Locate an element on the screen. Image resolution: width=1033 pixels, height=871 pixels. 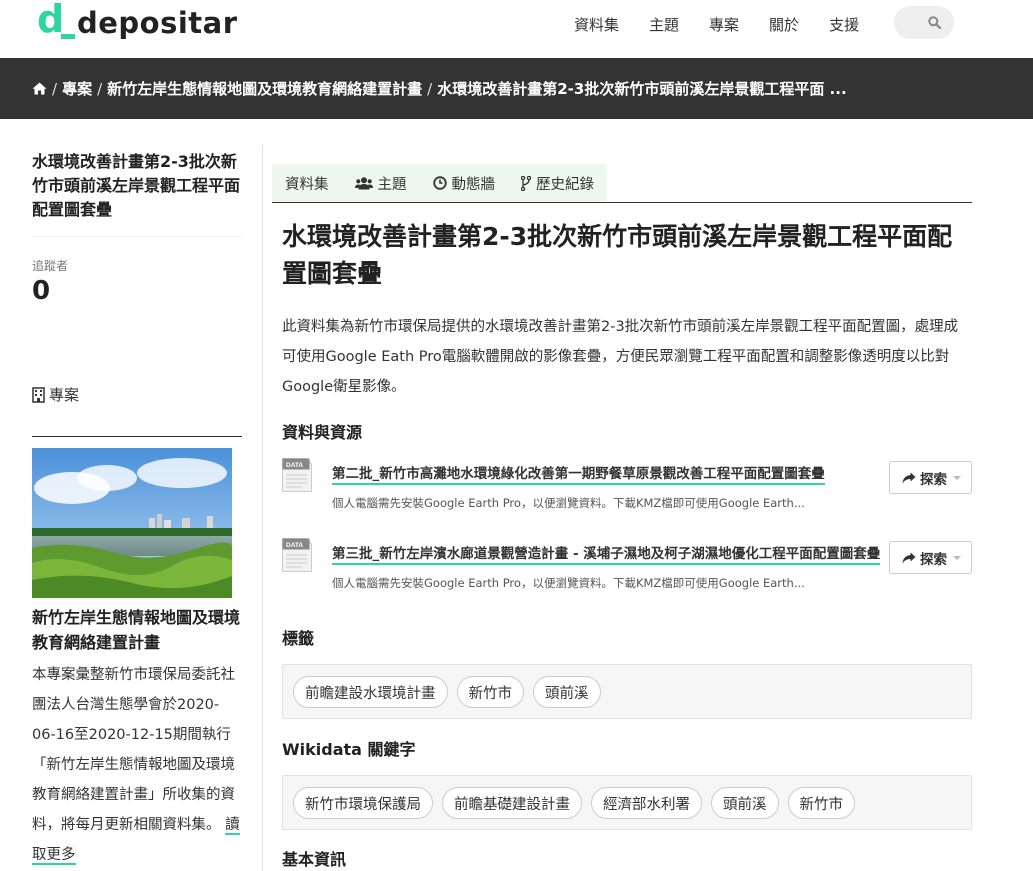
home-icon is located at coordinates (39, 88).